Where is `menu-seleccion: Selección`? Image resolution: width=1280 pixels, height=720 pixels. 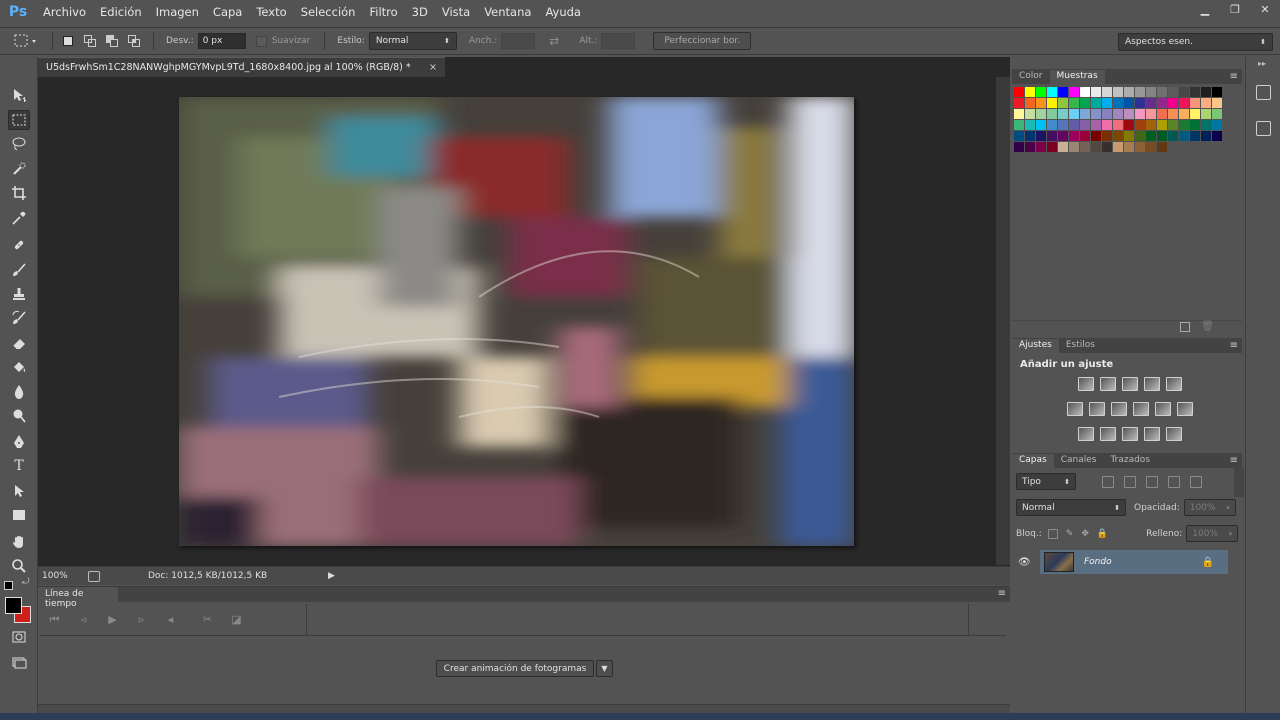 menu-seleccion: Selección is located at coordinates (328, 12).